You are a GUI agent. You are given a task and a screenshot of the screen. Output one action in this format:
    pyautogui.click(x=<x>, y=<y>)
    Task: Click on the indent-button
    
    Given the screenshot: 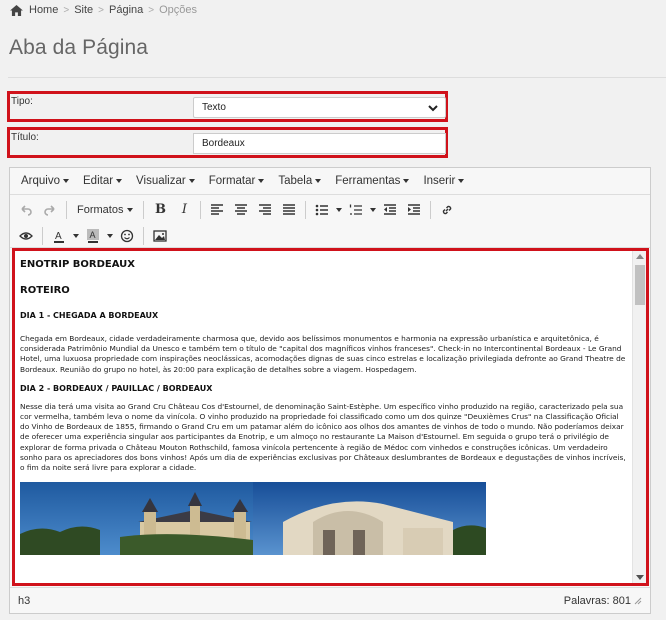 What is the action you would take?
    pyautogui.click(x=414, y=210)
    